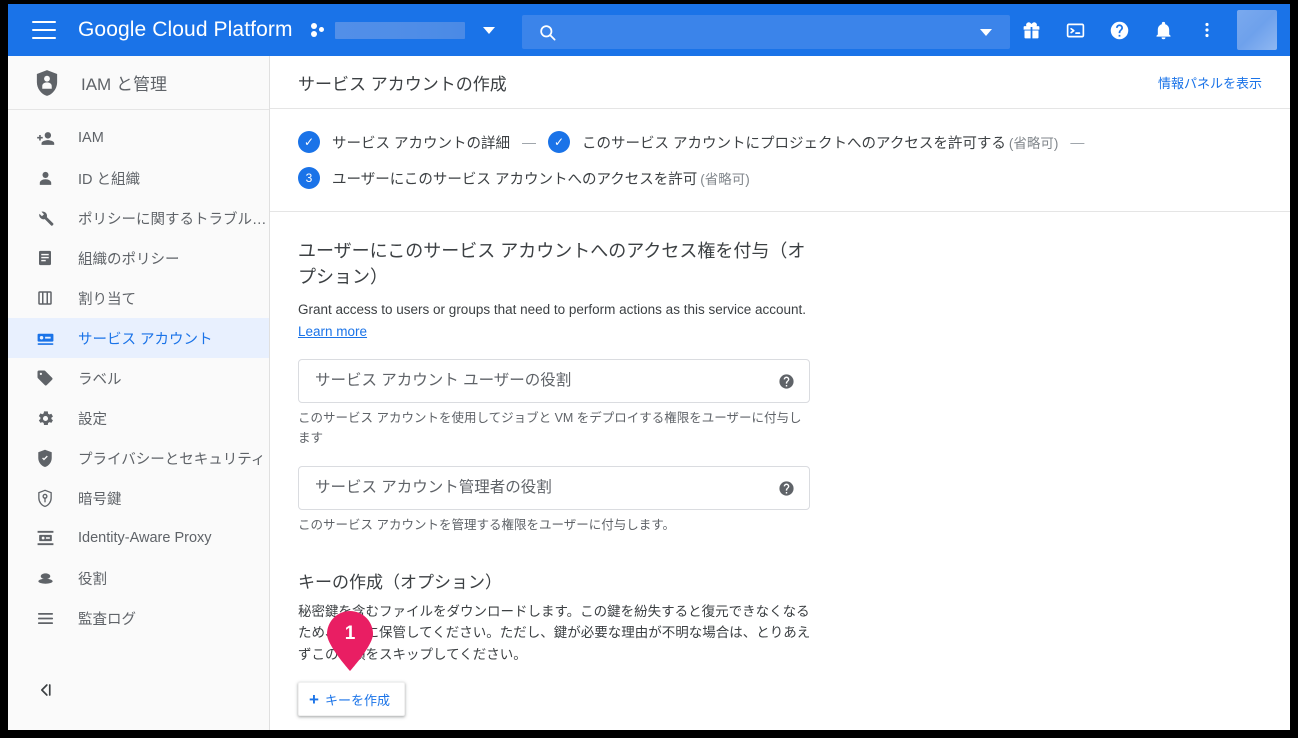 This screenshot has width=1298, height=738. Describe the element at coordinates (357, 700) in the screenshot. I see `create-key-button-label: キーを作成` at that location.